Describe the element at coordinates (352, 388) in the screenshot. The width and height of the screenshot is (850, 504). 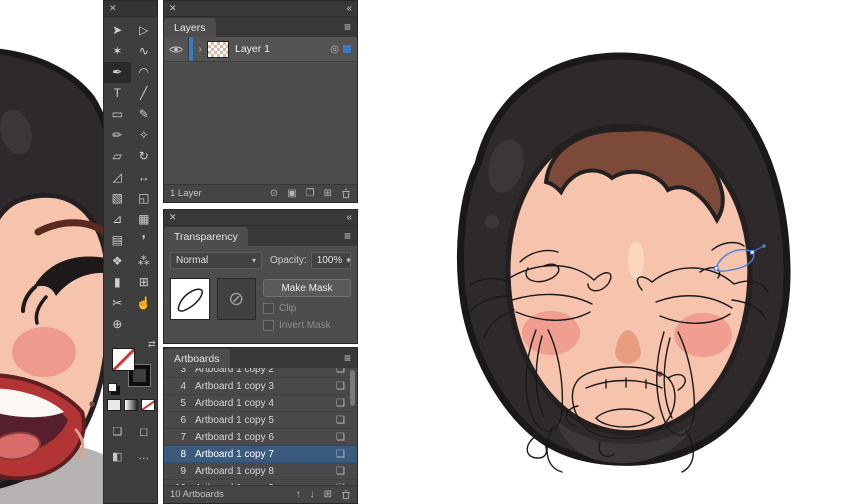
I see `scrollbar-thumb` at that location.